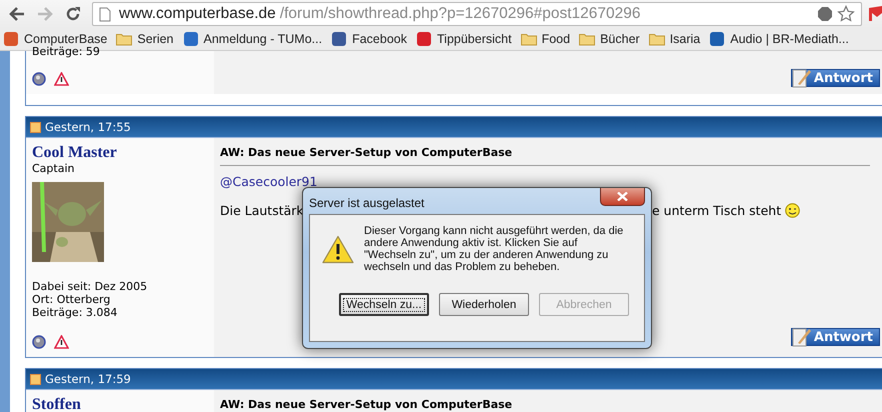 This screenshot has height=412, width=882. I want to click on close-button, so click(622, 197).